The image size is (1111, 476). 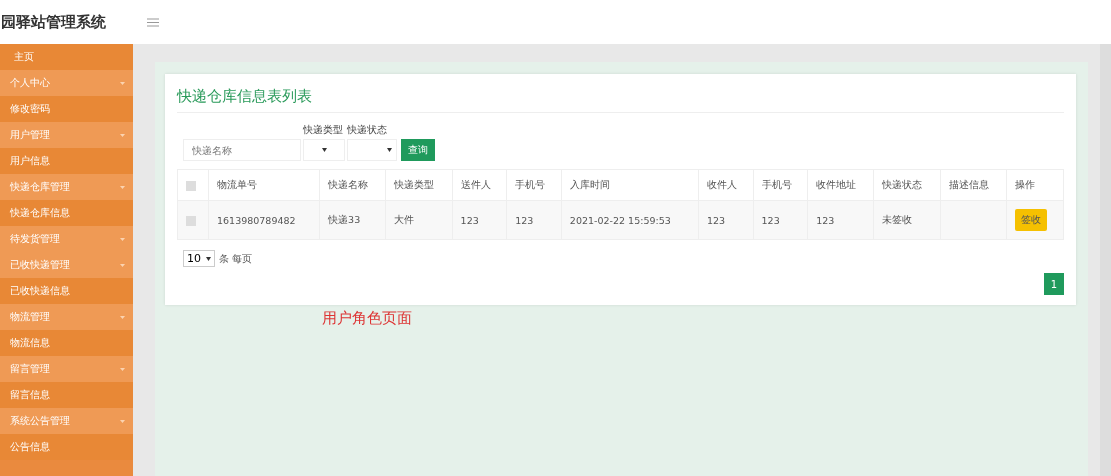 What do you see at coordinates (66, 109) in the screenshot?
I see `sidebar-item: 修改密码` at bounding box center [66, 109].